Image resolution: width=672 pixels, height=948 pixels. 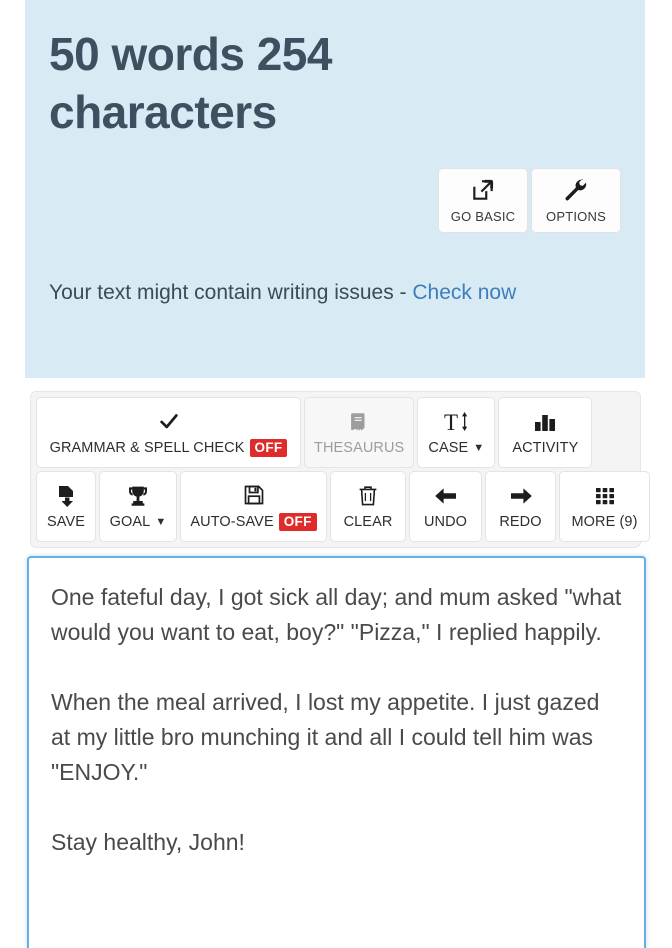 I want to click on grammar-off-badge: OFF, so click(x=268, y=448).